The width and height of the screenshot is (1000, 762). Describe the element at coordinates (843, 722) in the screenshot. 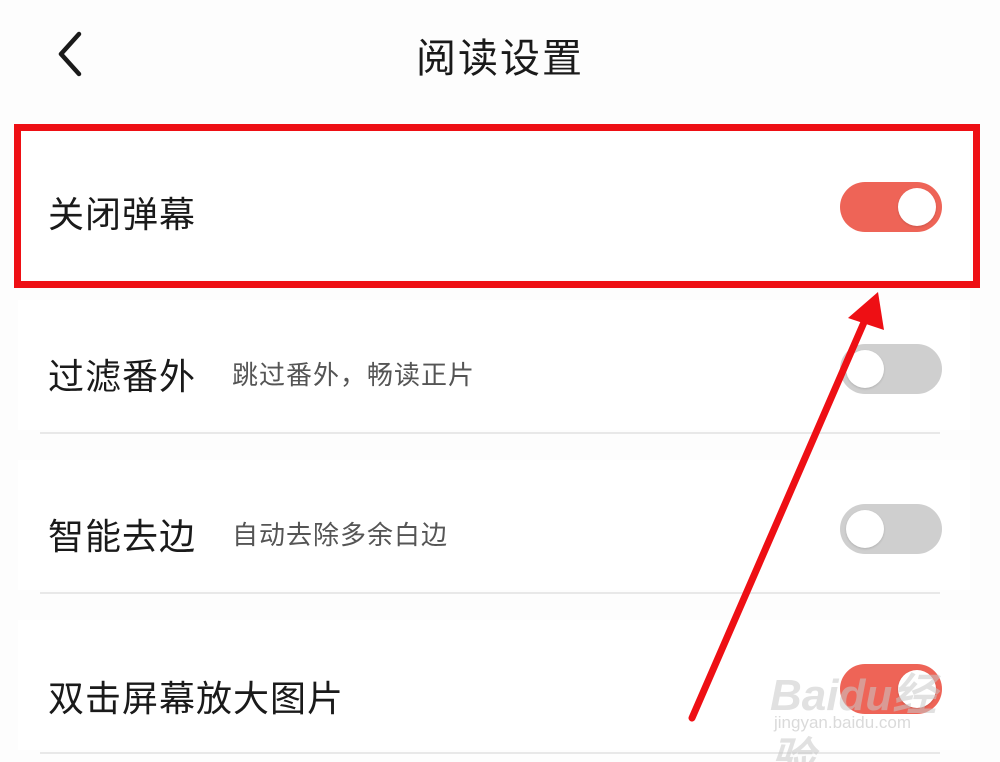

I see `watermark-url: jingyan.baidu.com` at that location.